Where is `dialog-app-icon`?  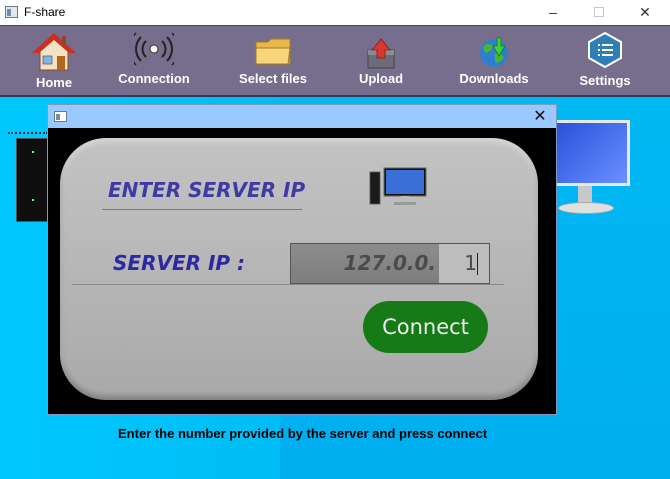 dialog-app-icon is located at coordinates (60, 116).